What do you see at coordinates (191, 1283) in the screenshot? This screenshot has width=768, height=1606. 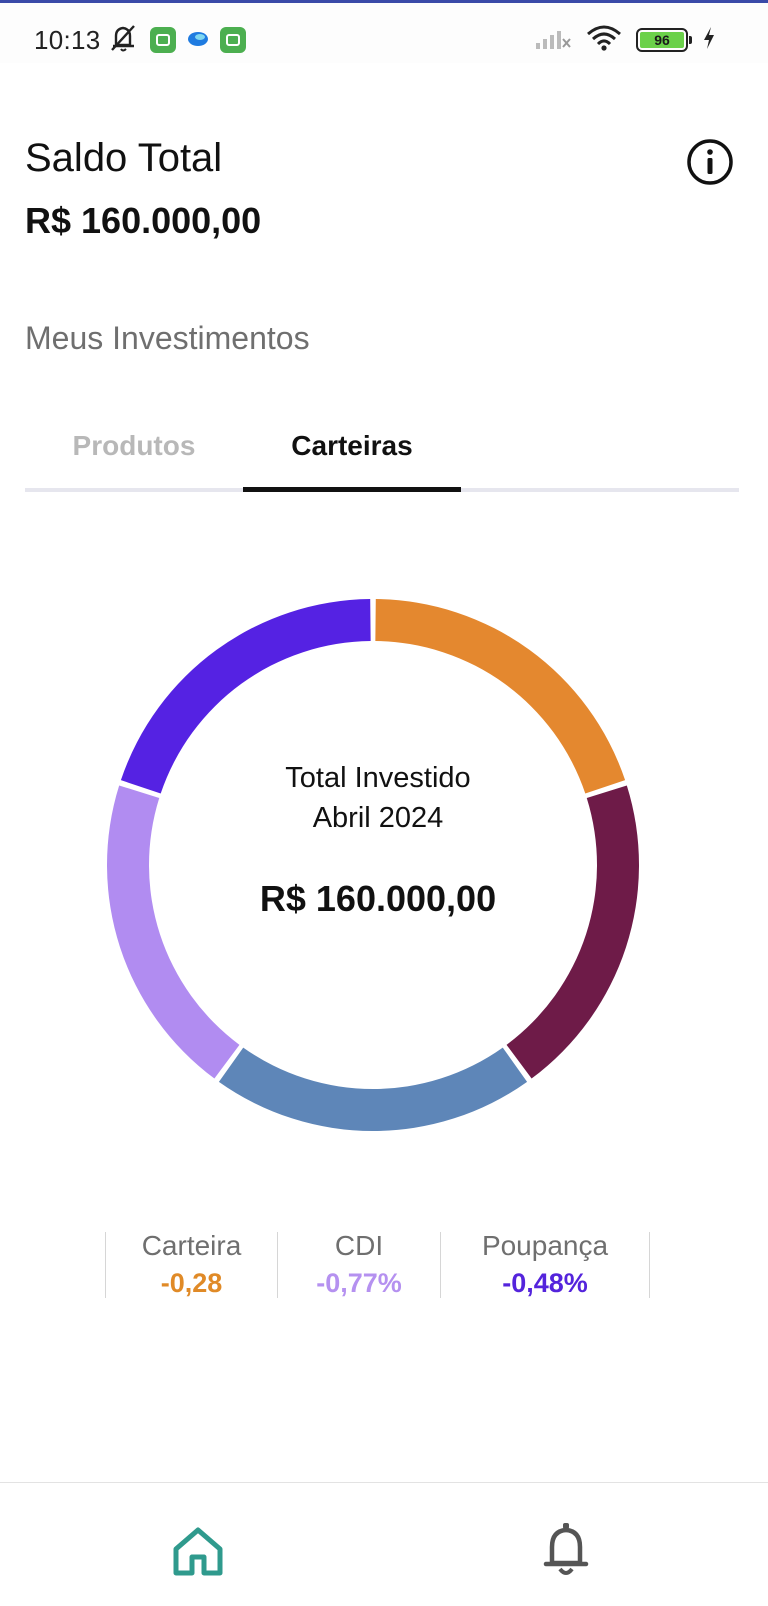 I see `stat-value: -0,28` at bounding box center [191, 1283].